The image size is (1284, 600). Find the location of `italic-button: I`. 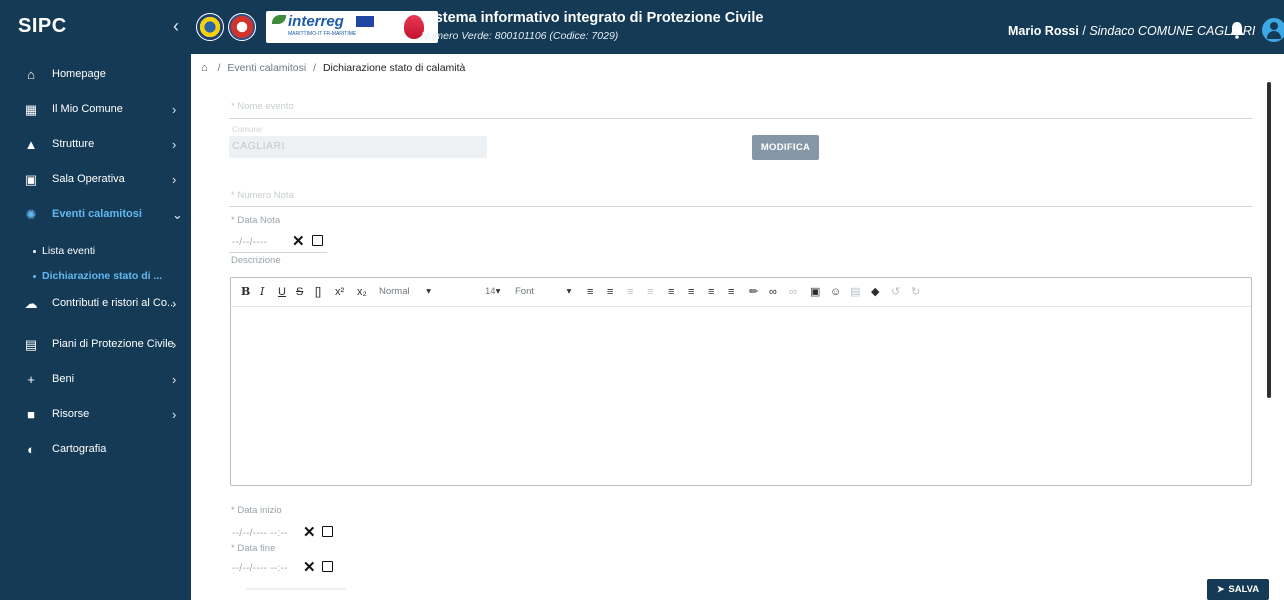

italic-button: I is located at coordinates (262, 292).